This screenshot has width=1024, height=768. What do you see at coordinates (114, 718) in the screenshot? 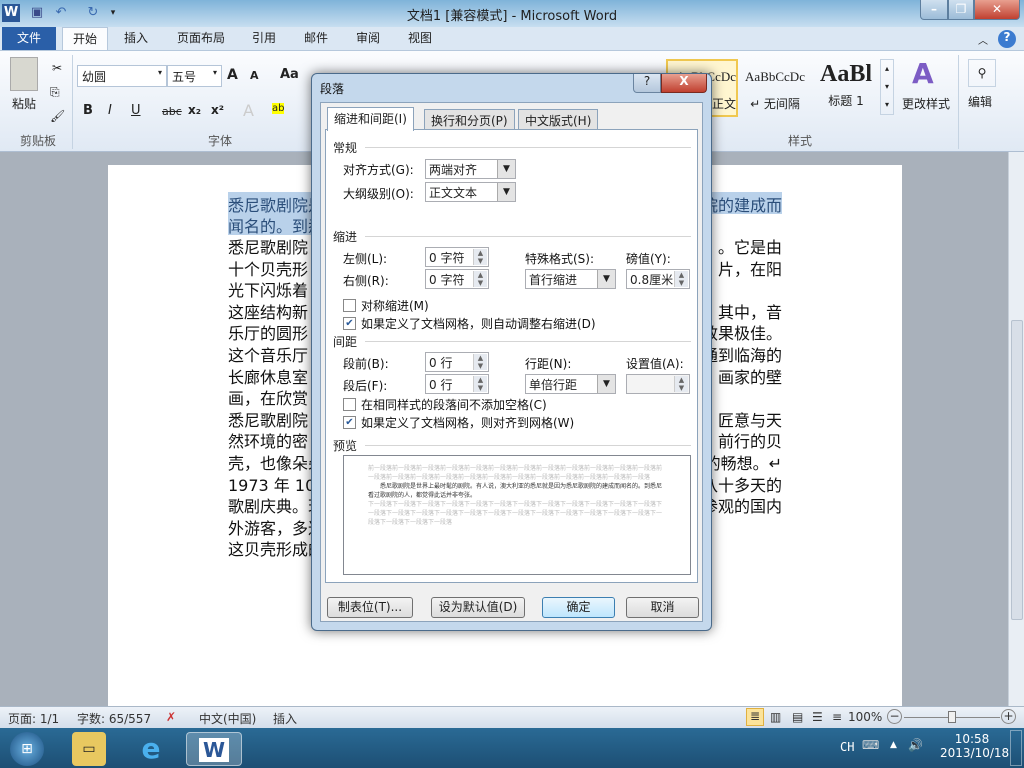
I see `word-count: 字数: 65/557` at bounding box center [114, 718].